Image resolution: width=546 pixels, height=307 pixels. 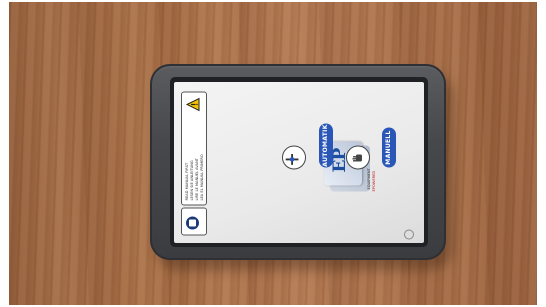 I want to click on joystick-icon, so click(x=292, y=159).